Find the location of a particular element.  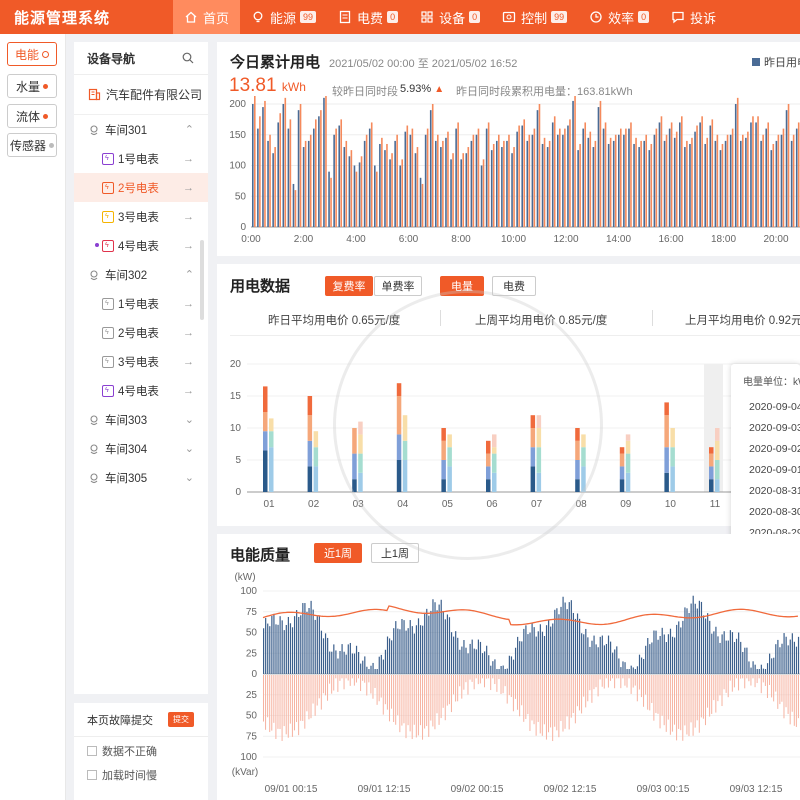

device-tree-scrollbar is located at coordinates (202, 280).